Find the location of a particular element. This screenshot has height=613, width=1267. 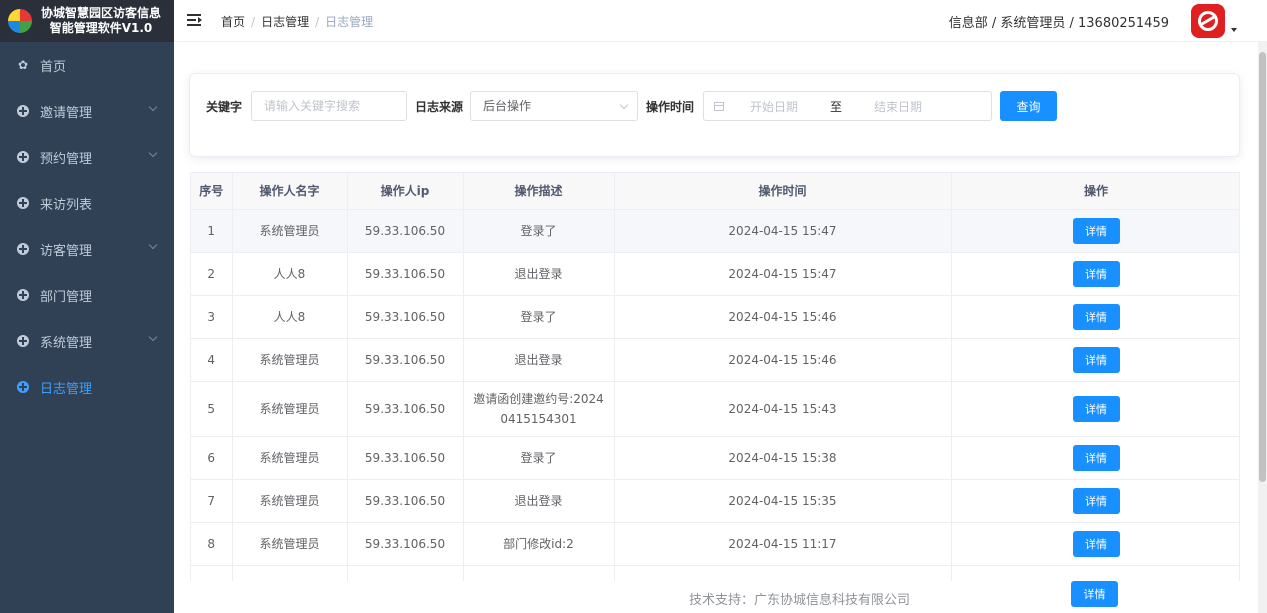

sidebar-item-reservation: 预约管理 is located at coordinates (87, 157).